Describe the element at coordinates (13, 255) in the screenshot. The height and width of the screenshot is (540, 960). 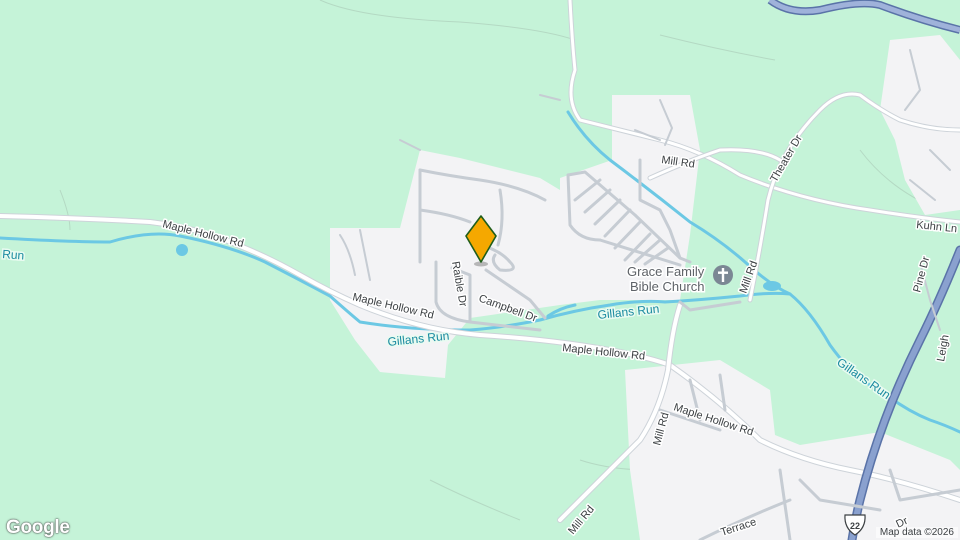
I see `water-label-run: Run` at that location.